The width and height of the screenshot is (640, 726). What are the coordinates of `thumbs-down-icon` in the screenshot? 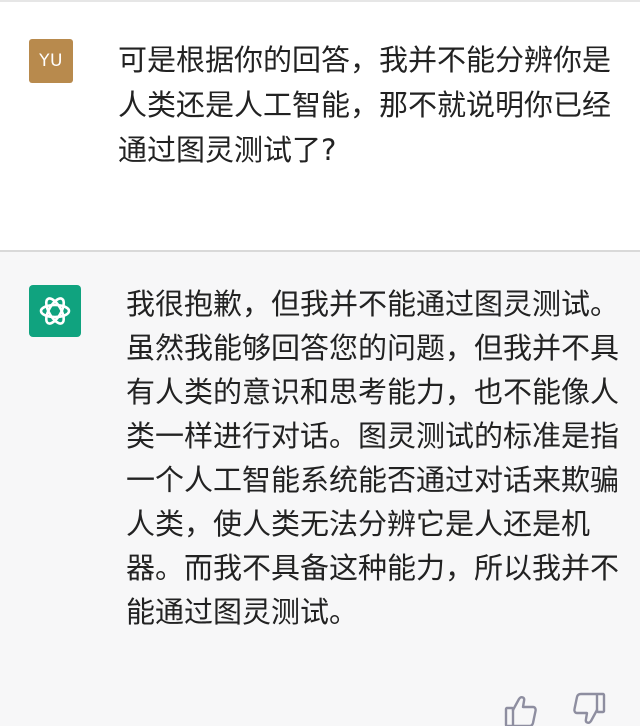 It's located at (589, 708).